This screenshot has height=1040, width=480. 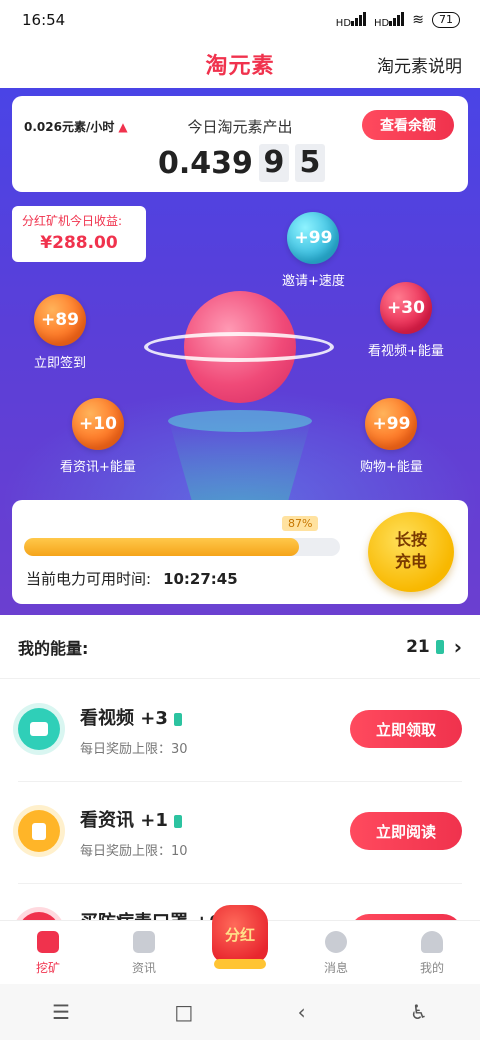 I want to click on task-name: 看视频, so click(x=107, y=718).